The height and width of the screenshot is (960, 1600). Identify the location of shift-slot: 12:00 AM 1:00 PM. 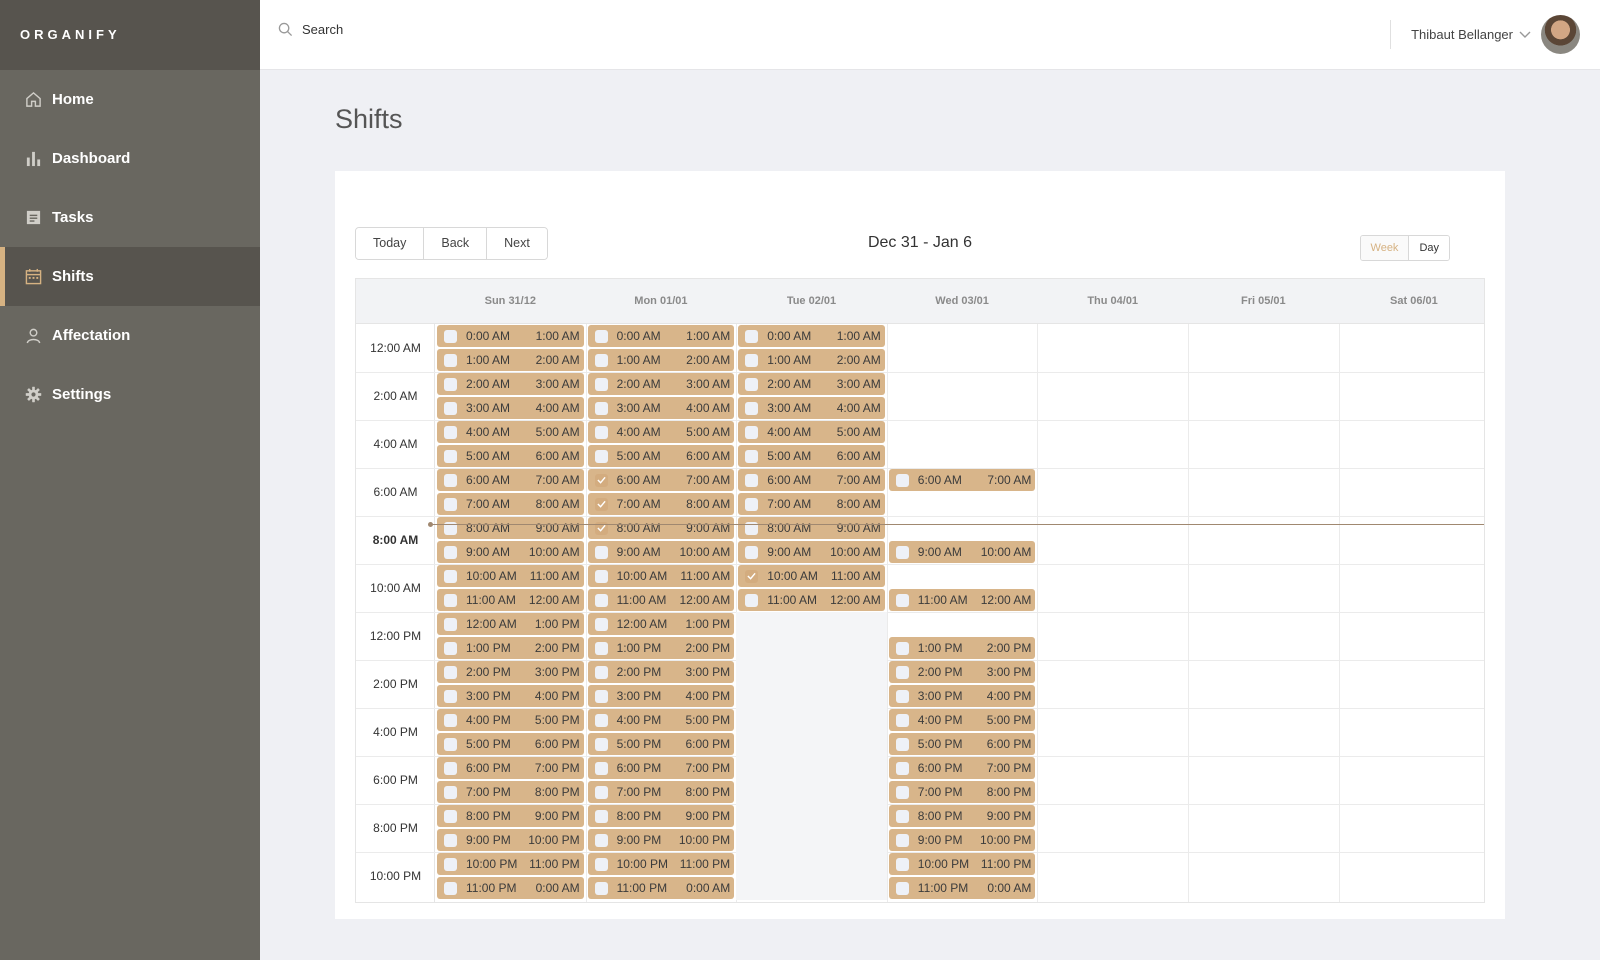
(510, 624).